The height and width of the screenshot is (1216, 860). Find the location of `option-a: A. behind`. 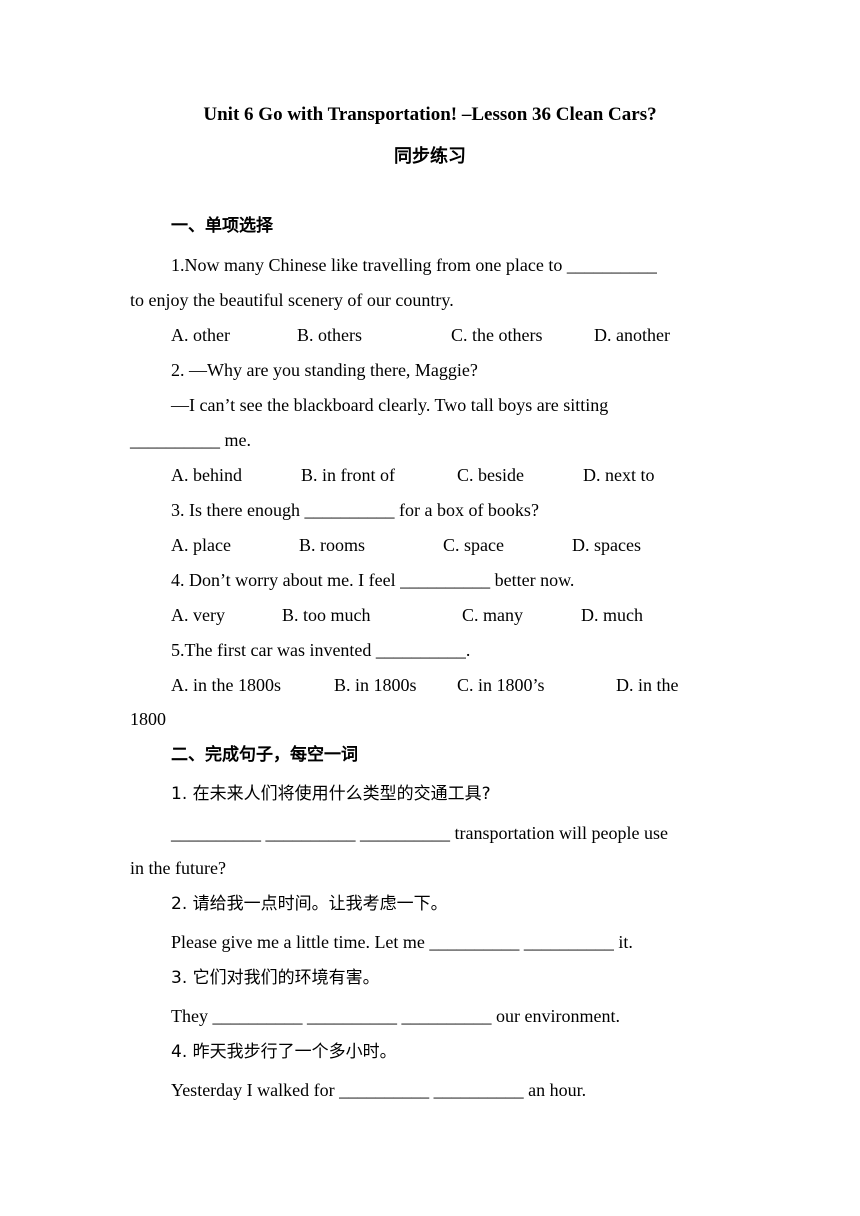

option-a: A. behind is located at coordinates (206, 475).